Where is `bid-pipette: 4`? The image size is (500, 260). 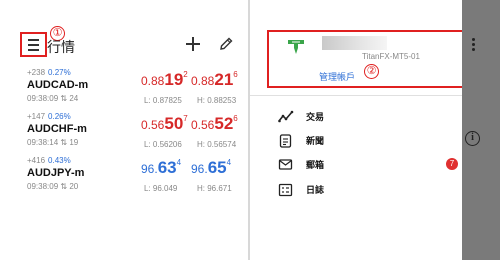 bid-pipette: 4 is located at coordinates (179, 162).